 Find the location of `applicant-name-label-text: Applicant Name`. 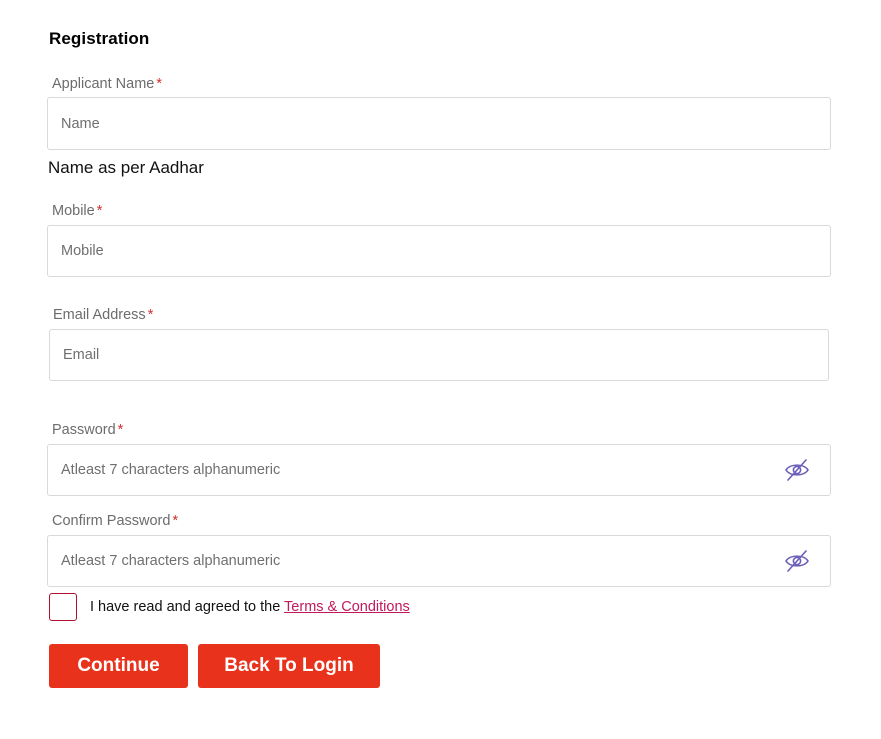

applicant-name-label-text: Applicant Name is located at coordinates (103, 84).